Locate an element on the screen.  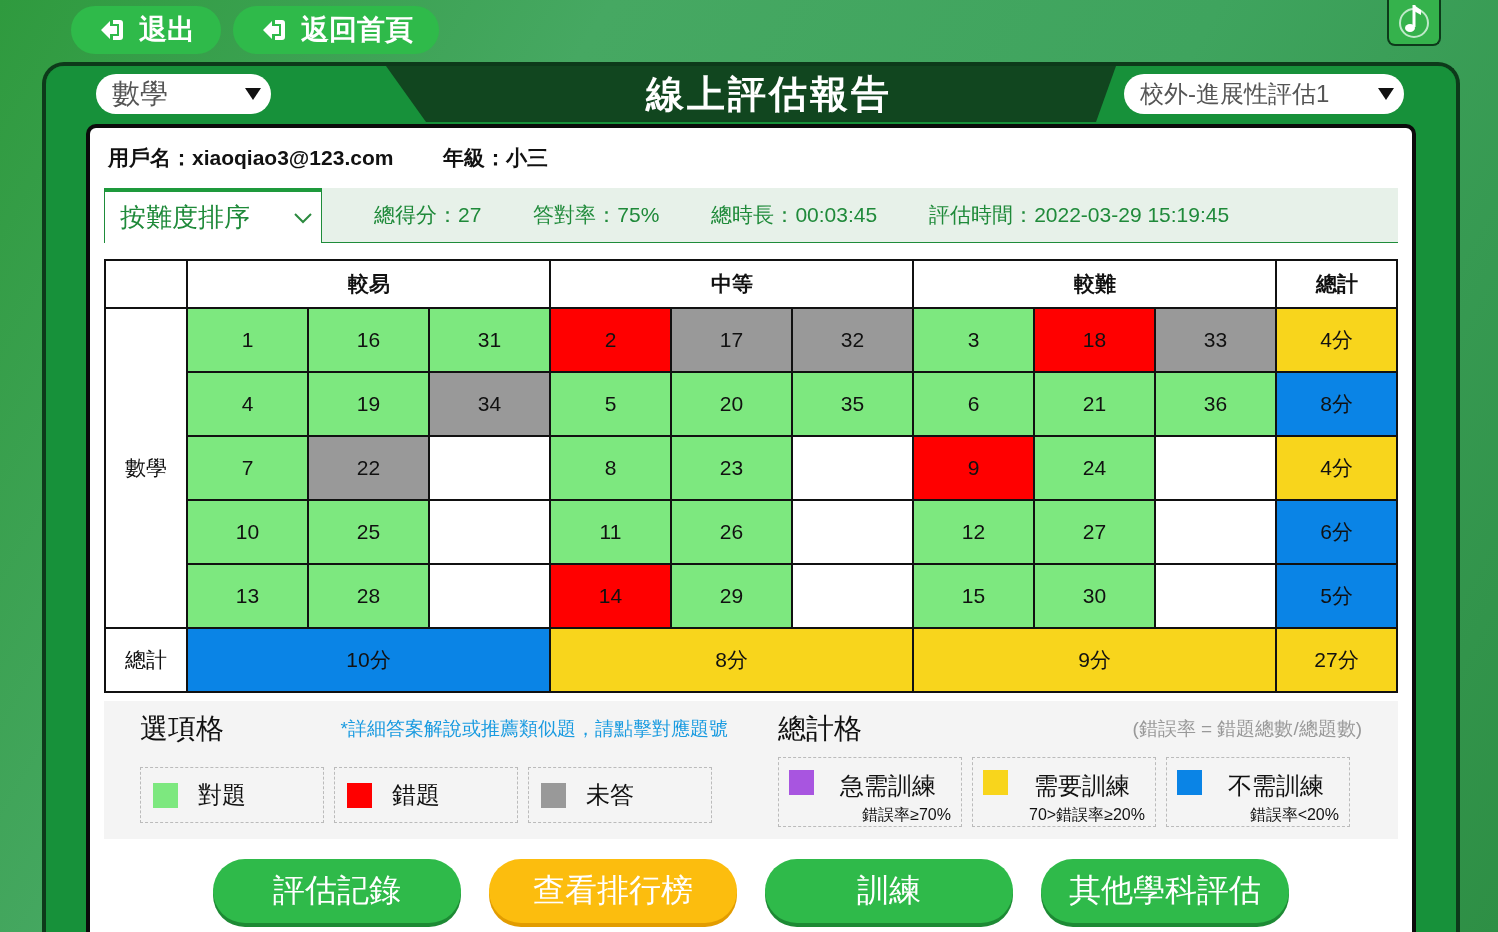
legend-label: 對題 is located at coordinates (222, 795).